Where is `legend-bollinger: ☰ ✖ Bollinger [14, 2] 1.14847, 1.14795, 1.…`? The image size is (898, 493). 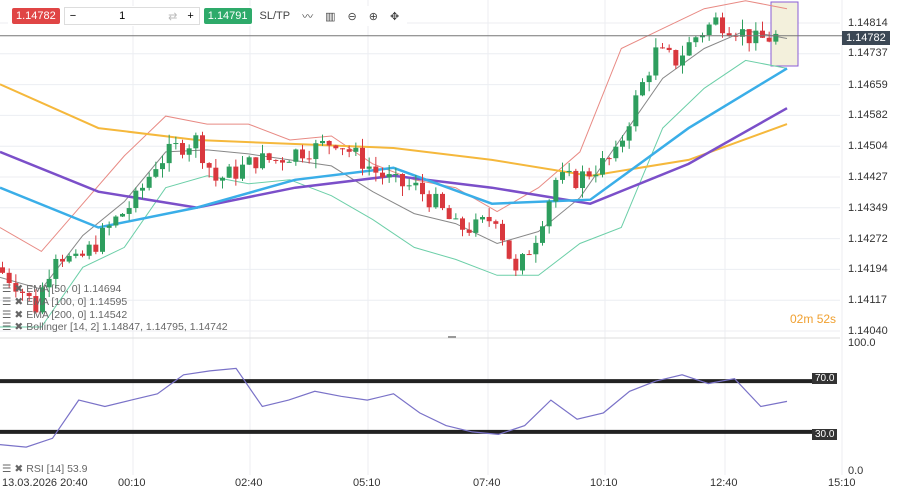 legend-bollinger: ☰ ✖ Bollinger [14, 2] 1.14847, 1.14795, 1.… is located at coordinates (115, 327).